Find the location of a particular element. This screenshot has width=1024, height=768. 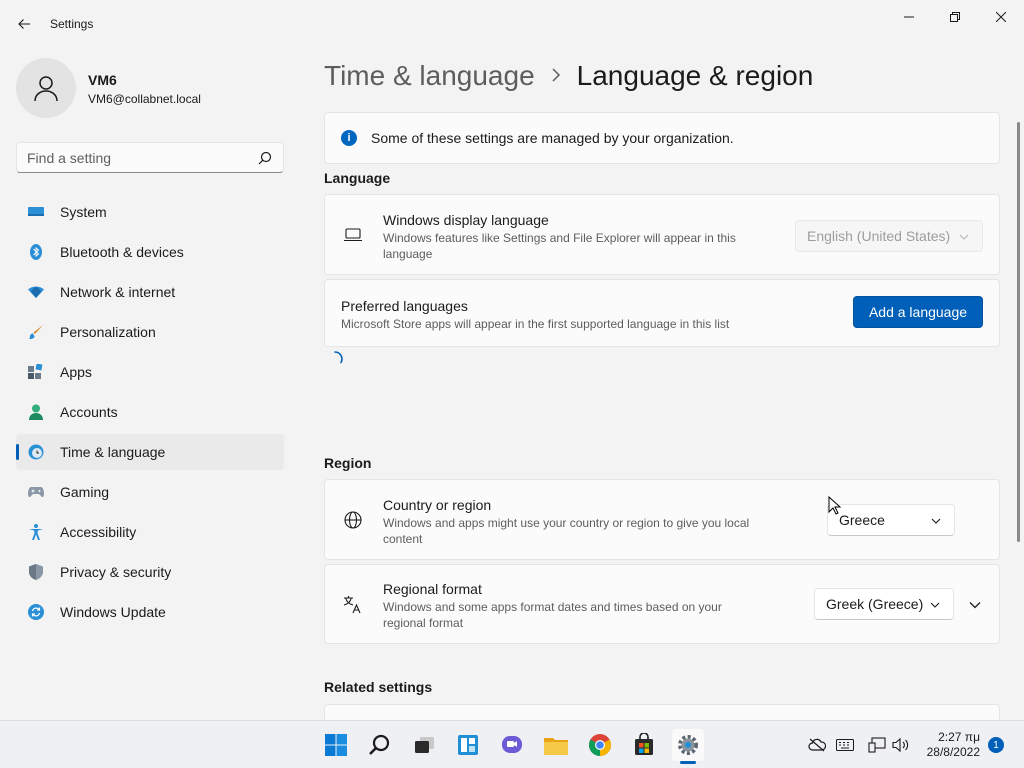

onedrive-tray-button is located at coordinates (817, 745).